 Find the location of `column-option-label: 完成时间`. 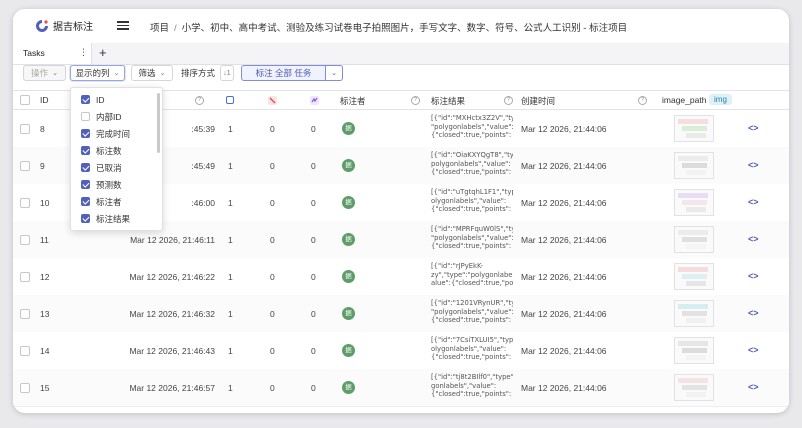

column-option-label: 完成时间 is located at coordinates (113, 133).